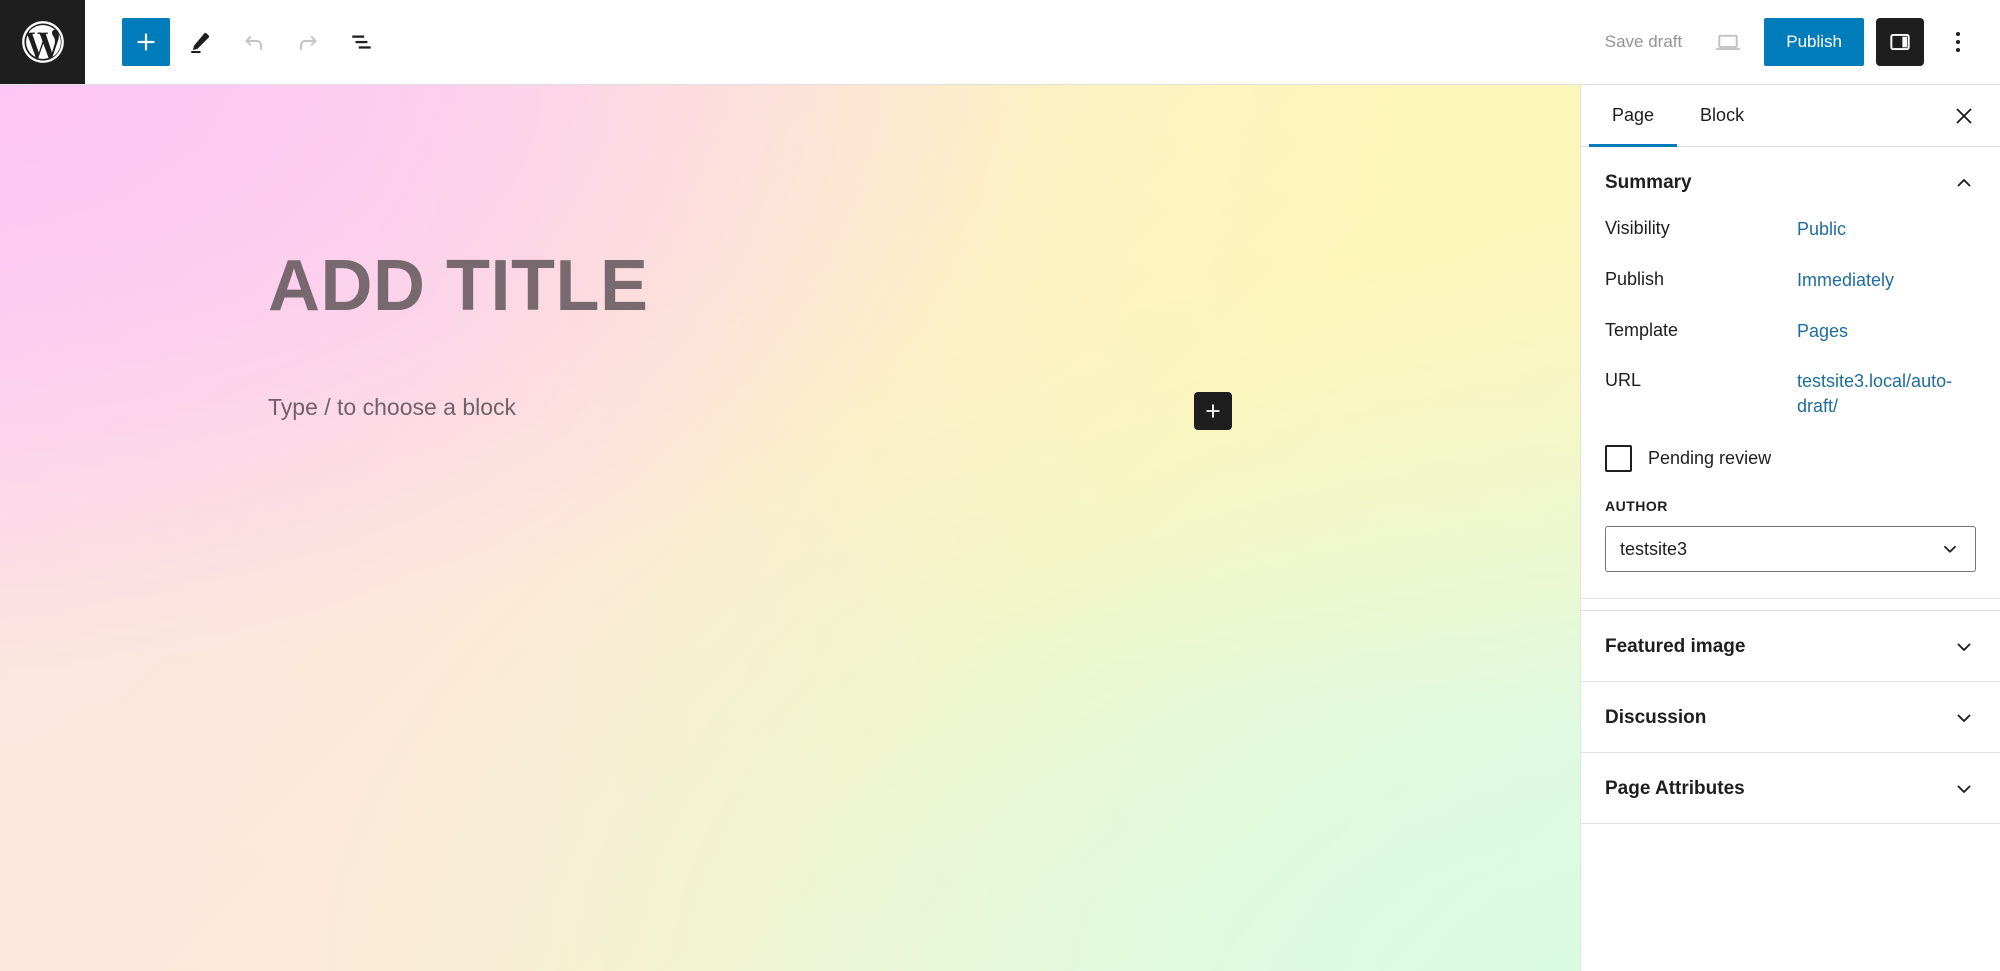  I want to click on inline-block-inserter-button, so click(1213, 411).